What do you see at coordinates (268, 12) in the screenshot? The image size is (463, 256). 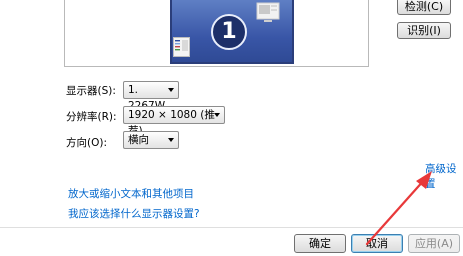 I see `screen-preview-icon` at bounding box center [268, 12].